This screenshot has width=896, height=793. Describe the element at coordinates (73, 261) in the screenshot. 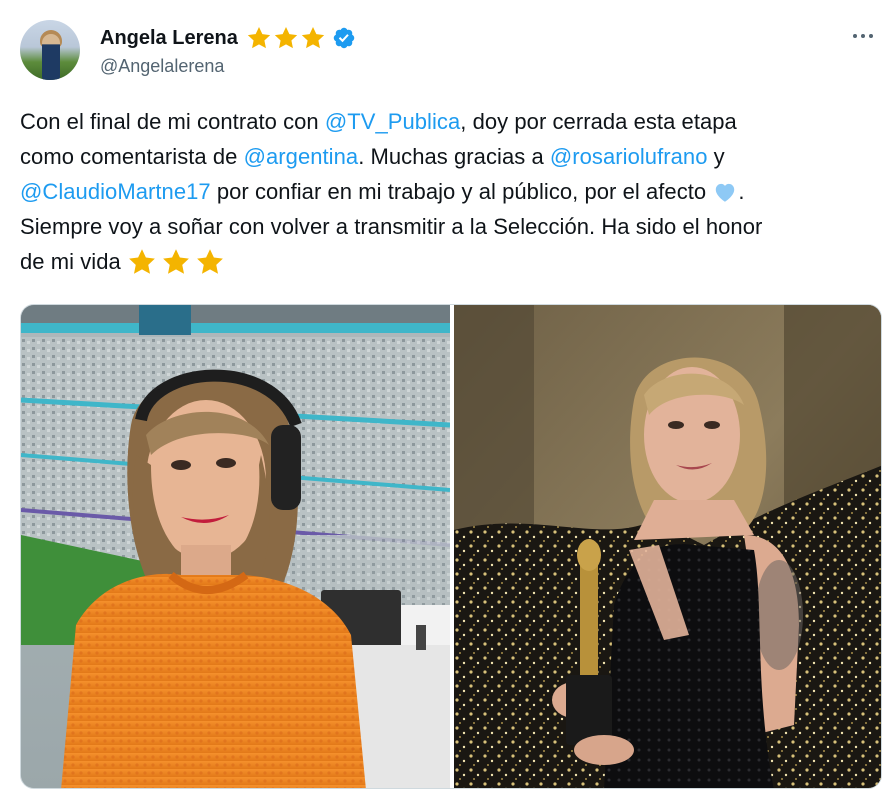

I see `tweet-text-segment: de mi vida` at that location.